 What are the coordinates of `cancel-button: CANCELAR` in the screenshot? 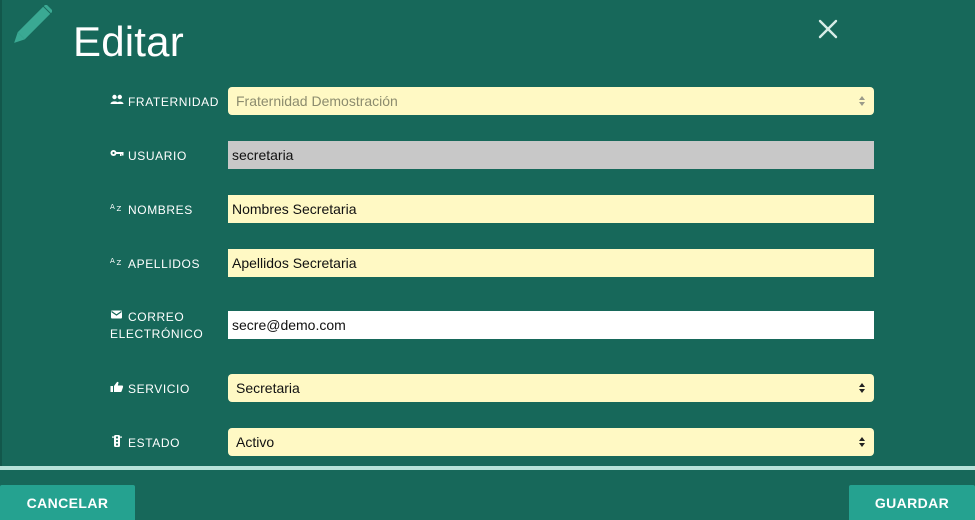 It's located at (67, 502).